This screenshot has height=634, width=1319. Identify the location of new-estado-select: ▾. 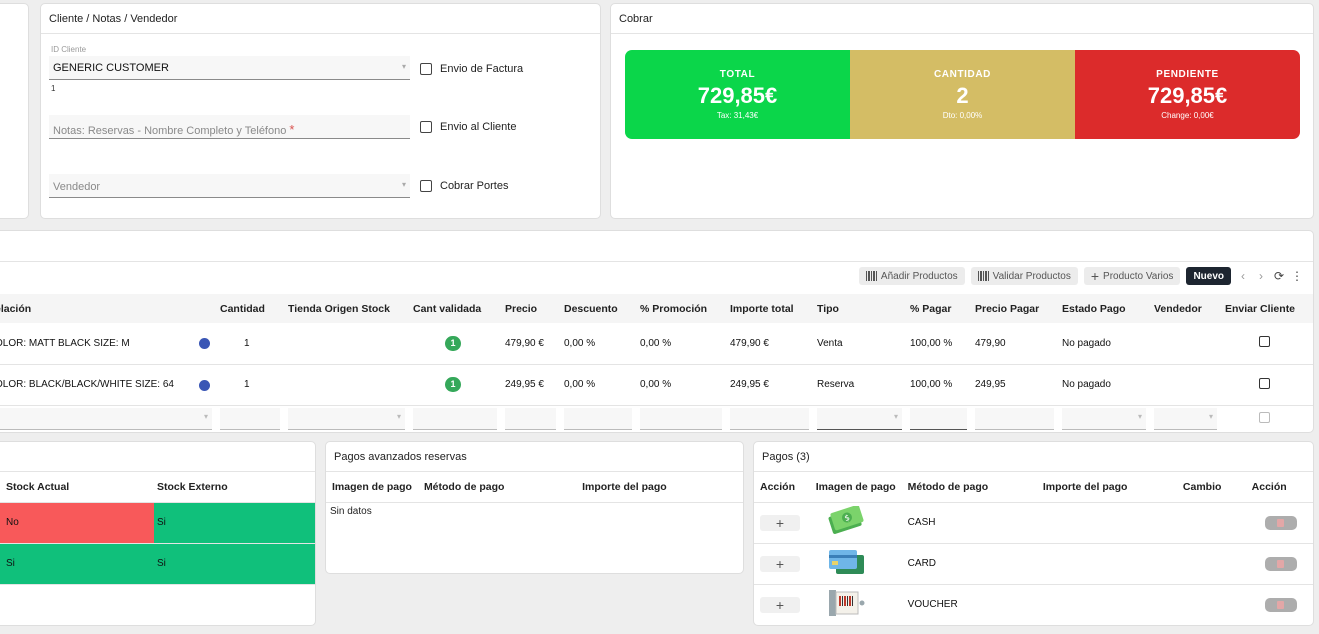
(1104, 419).